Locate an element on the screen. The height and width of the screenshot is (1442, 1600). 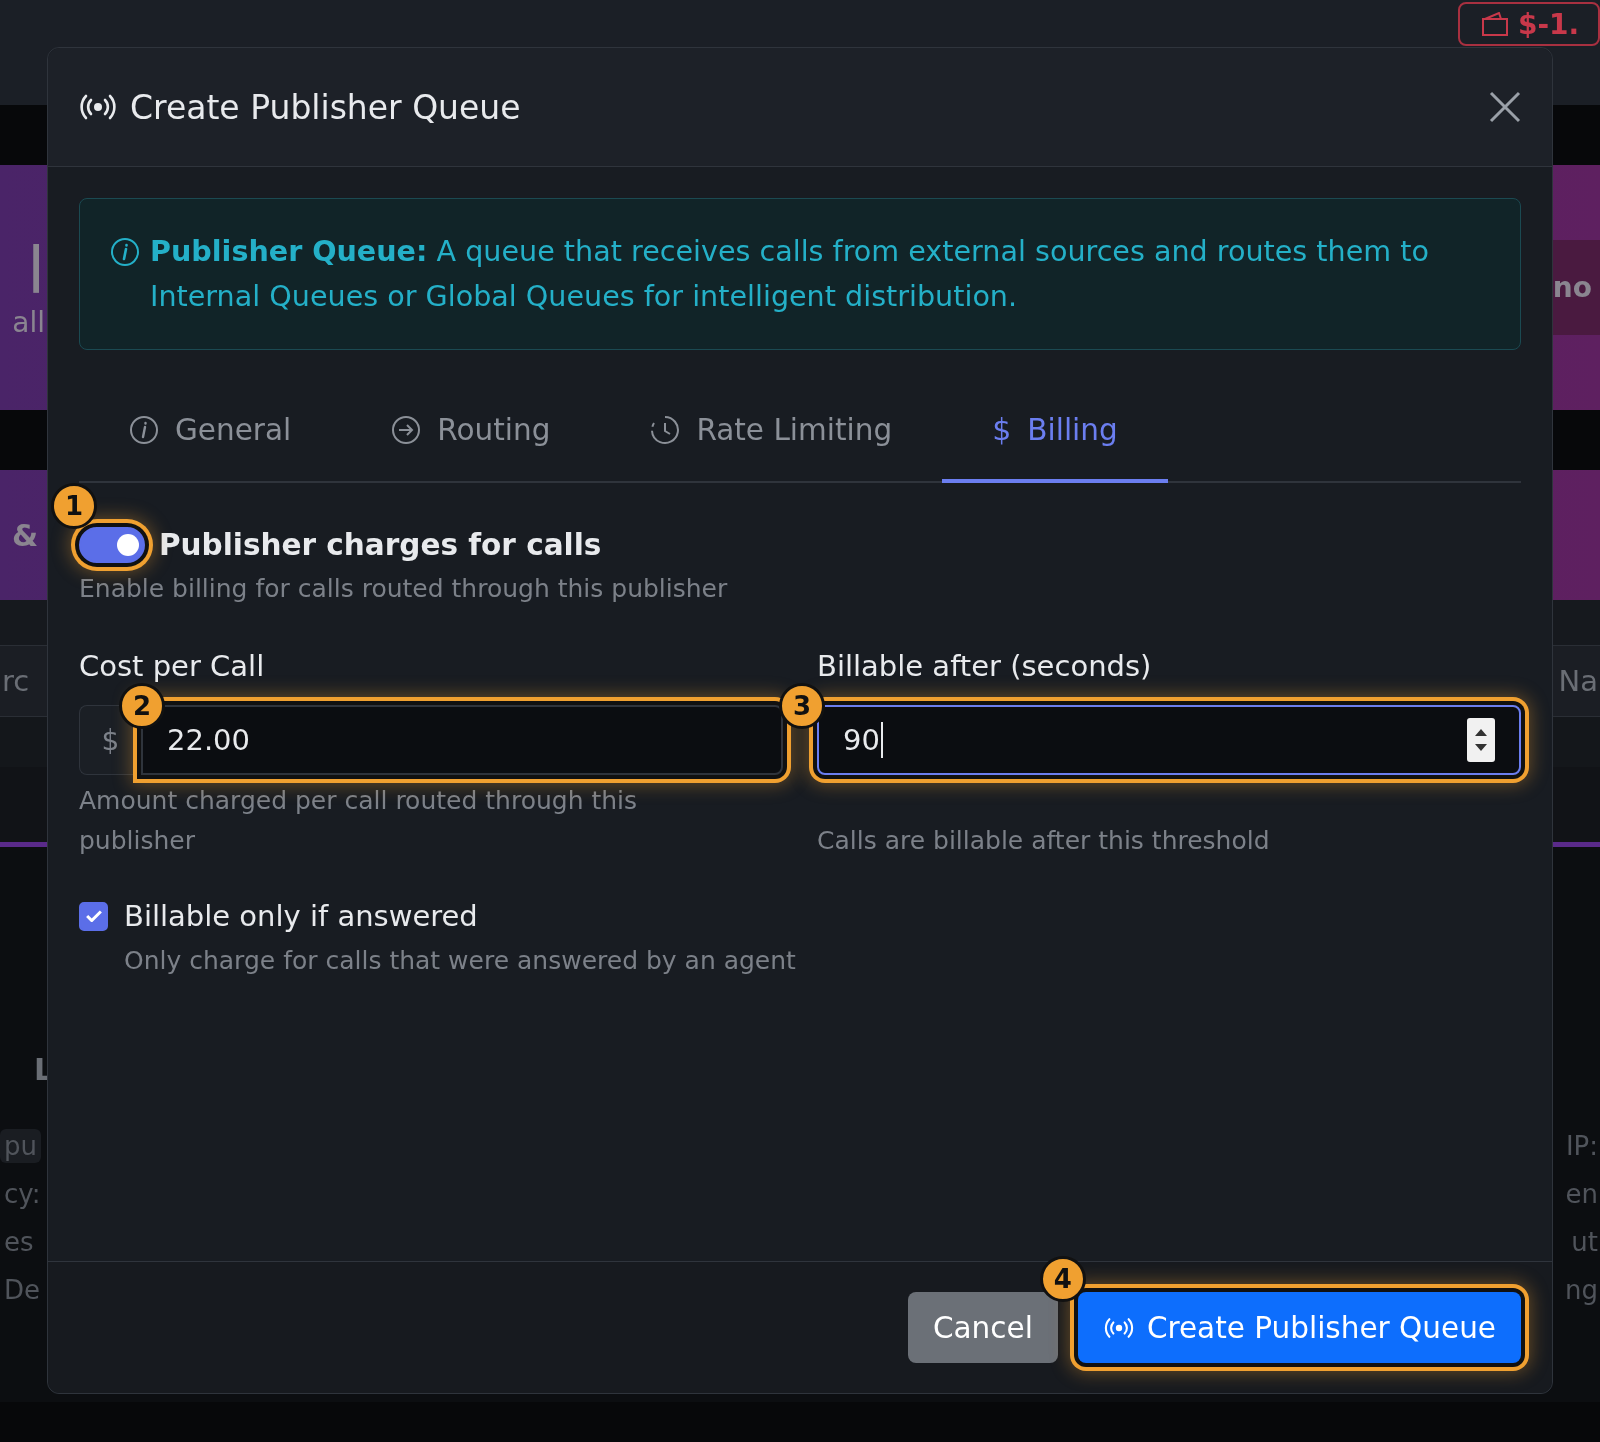
background-text: l is located at coordinates (36, 271).